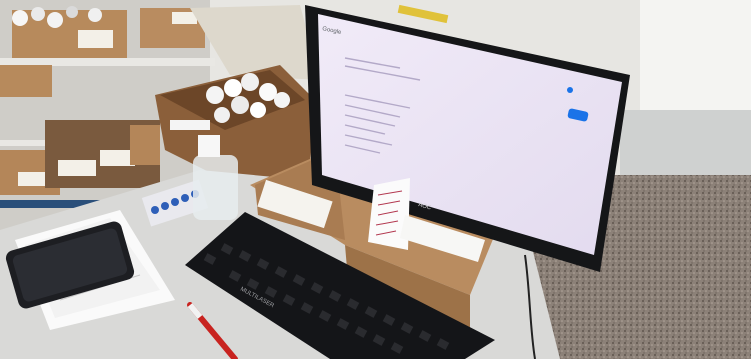 The width and height of the screenshot is (751, 359). I want to click on window-frame, so click(685, 147).